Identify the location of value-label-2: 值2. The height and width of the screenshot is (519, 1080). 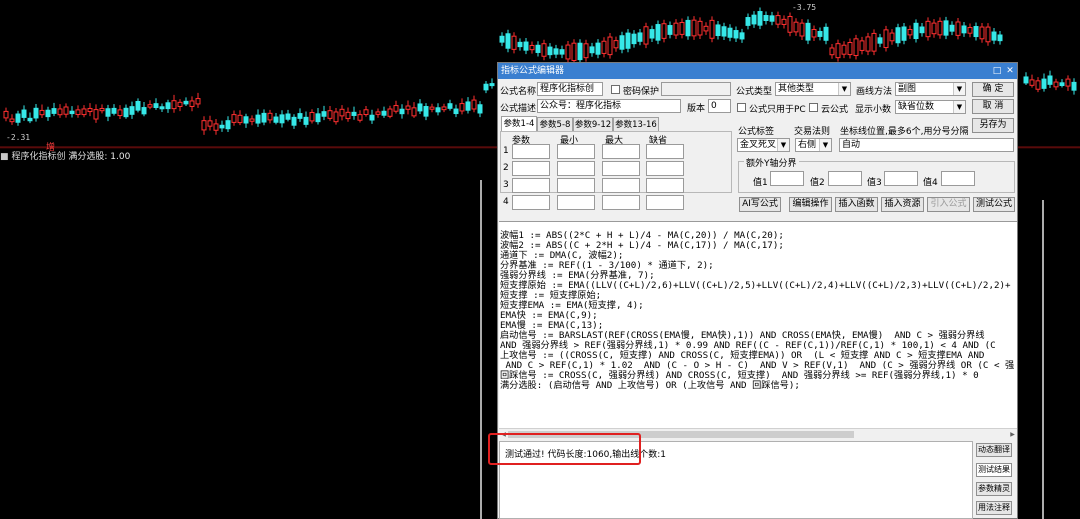
(817, 183).